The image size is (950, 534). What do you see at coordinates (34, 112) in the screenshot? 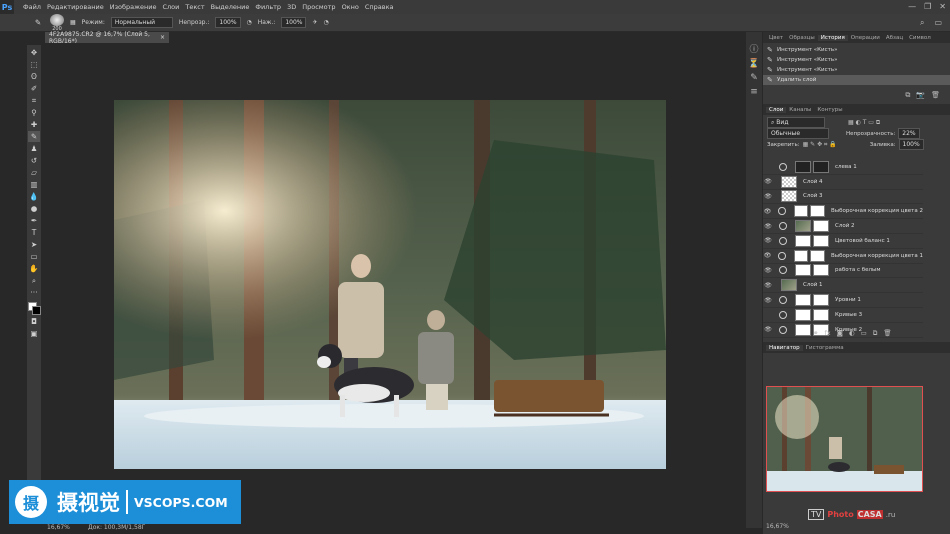
I see `eyedropper-tool-icon: ⚲` at bounding box center [34, 112].